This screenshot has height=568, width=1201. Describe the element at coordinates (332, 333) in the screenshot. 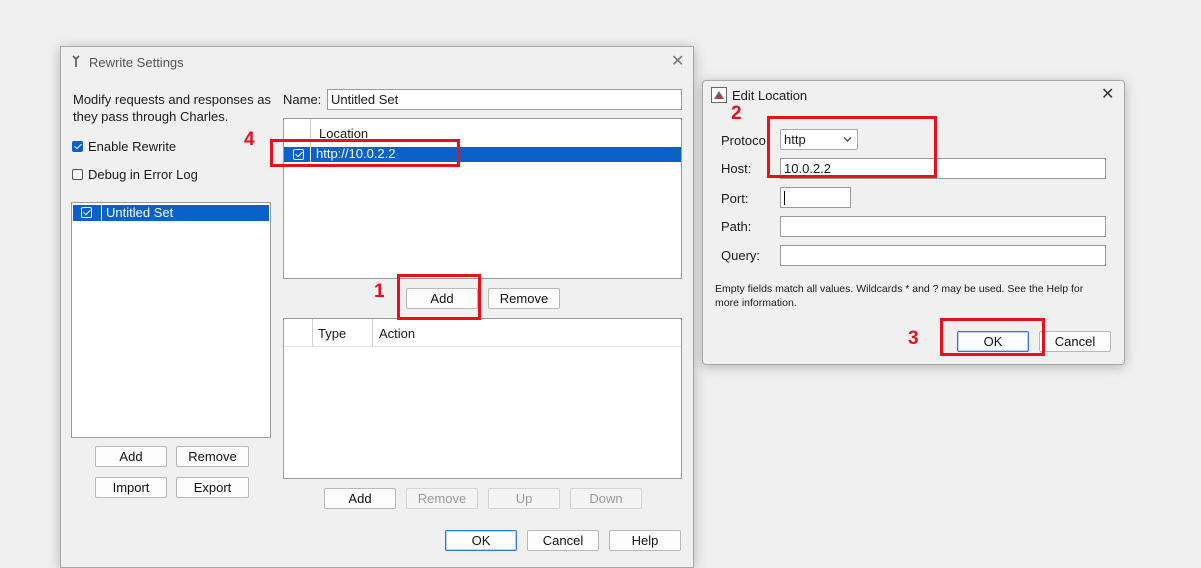

I see `type-column-header: Type` at that location.